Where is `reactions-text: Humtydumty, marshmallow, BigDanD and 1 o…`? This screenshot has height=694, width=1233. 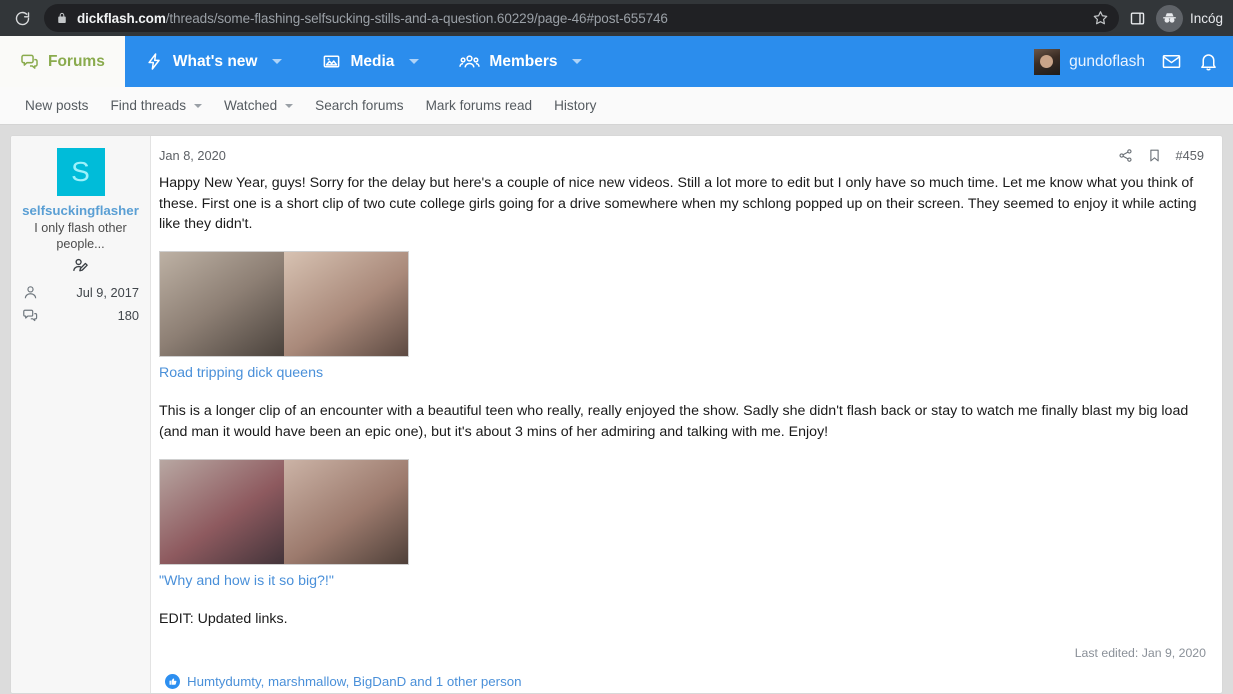
reactions-text: Humtydumty, marshmallow, BigDanD and 1 o… is located at coordinates (354, 681).